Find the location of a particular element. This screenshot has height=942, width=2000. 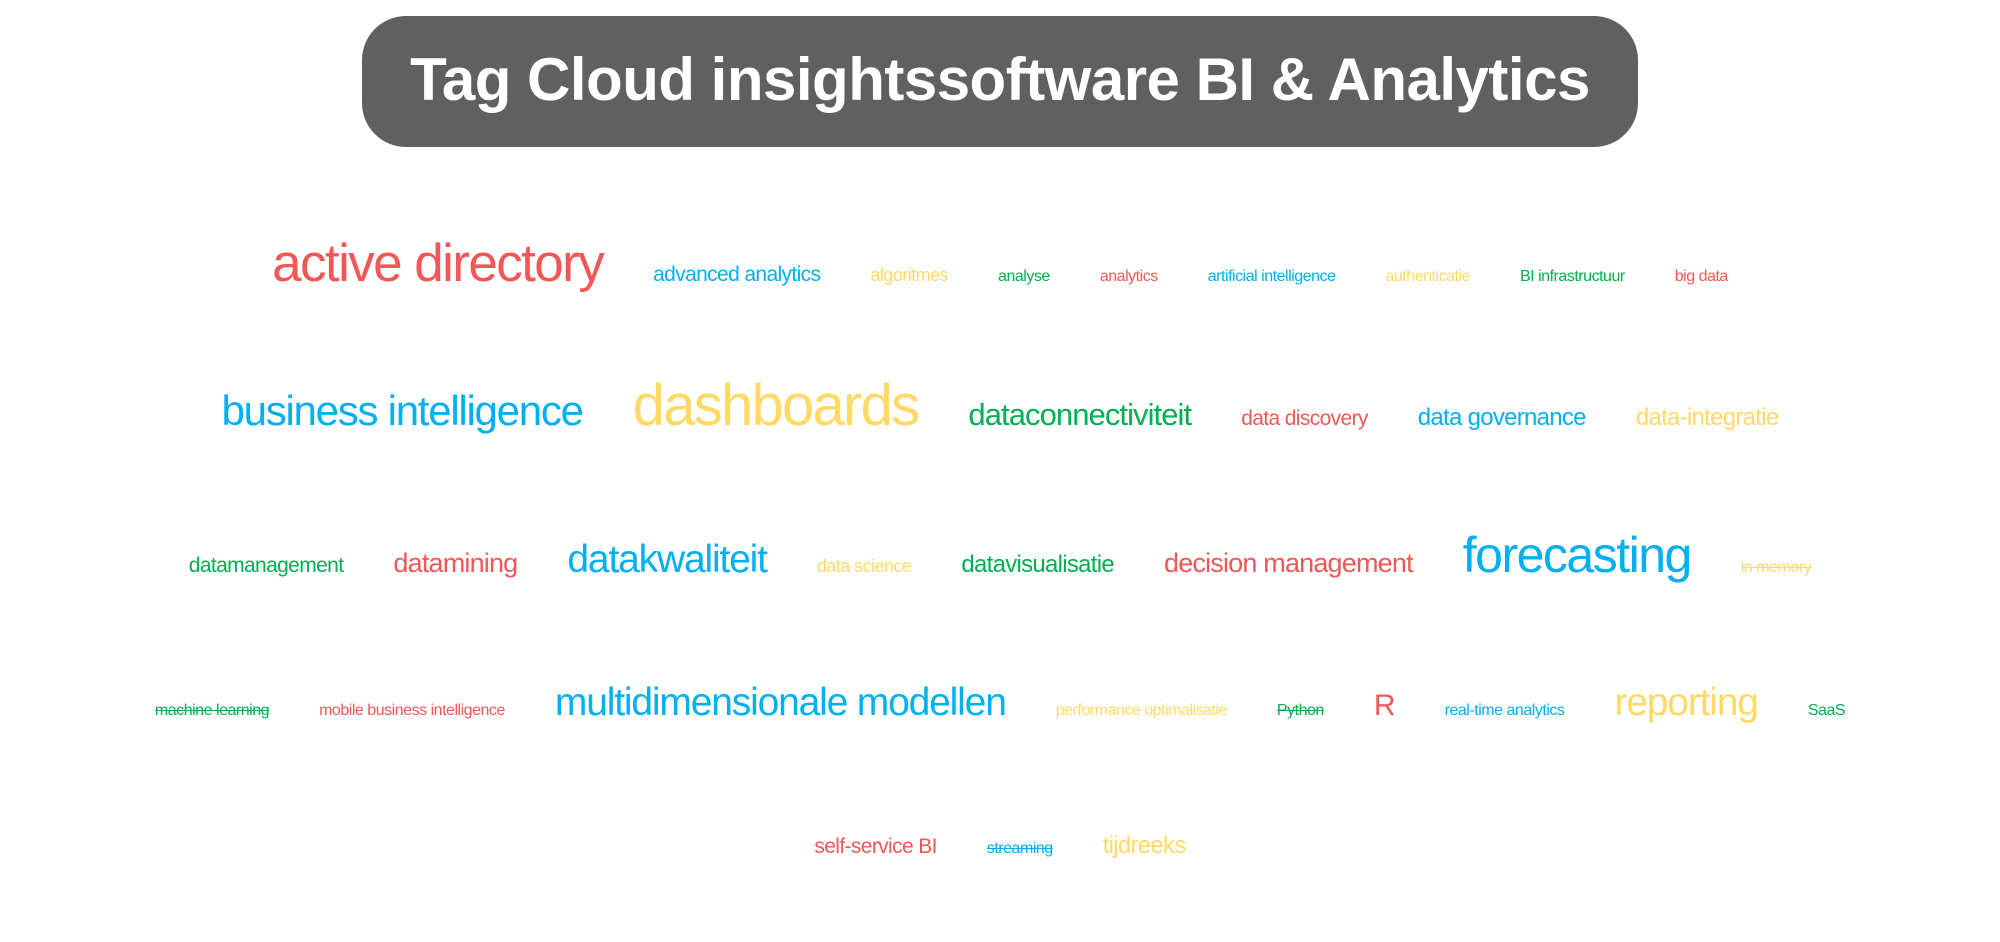

tag-datakwaliteit: datakwaliteit is located at coordinates (667, 559).